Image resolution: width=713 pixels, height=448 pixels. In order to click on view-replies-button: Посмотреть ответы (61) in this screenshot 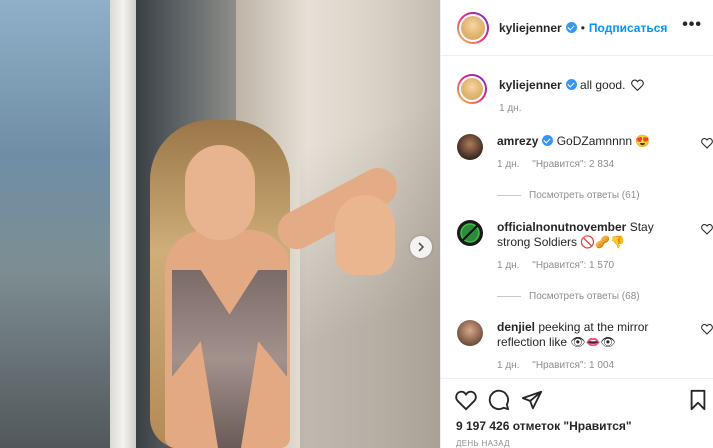, I will do `click(568, 195)`.